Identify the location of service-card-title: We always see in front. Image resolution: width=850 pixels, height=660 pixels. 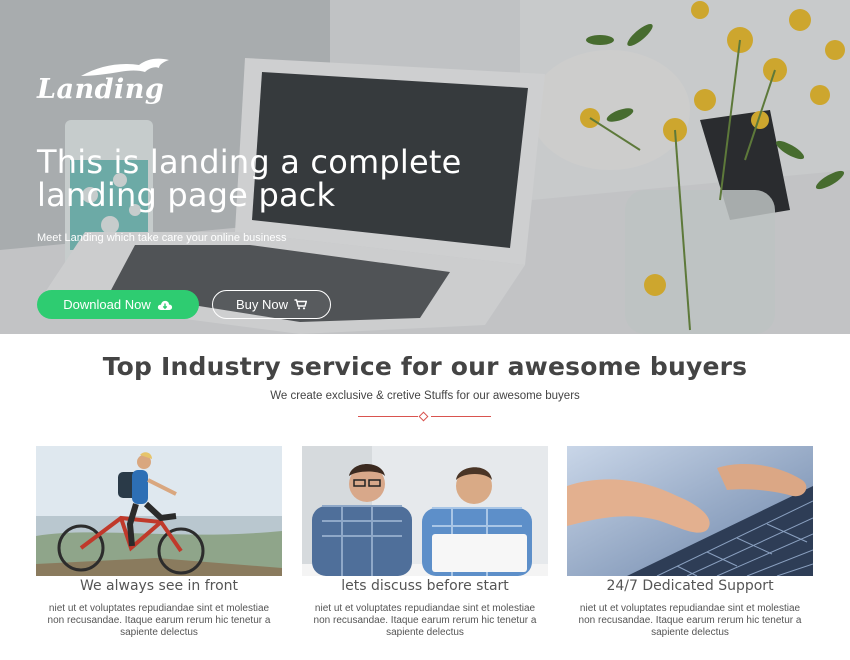
(159, 586).